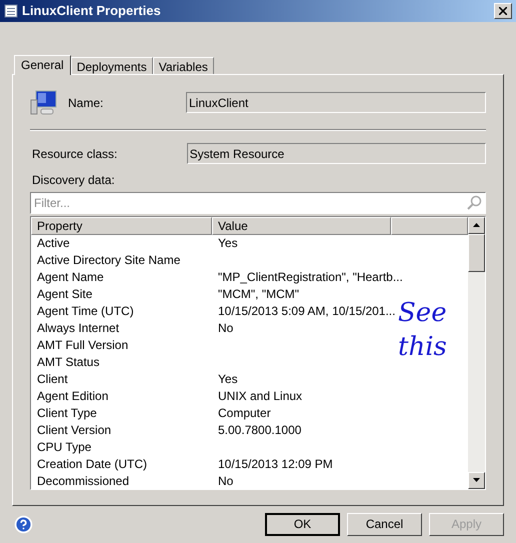 The height and width of the screenshot is (543, 516). Describe the element at coordinates (23, 524) in the screenshot. I see `help-icon` at that location.